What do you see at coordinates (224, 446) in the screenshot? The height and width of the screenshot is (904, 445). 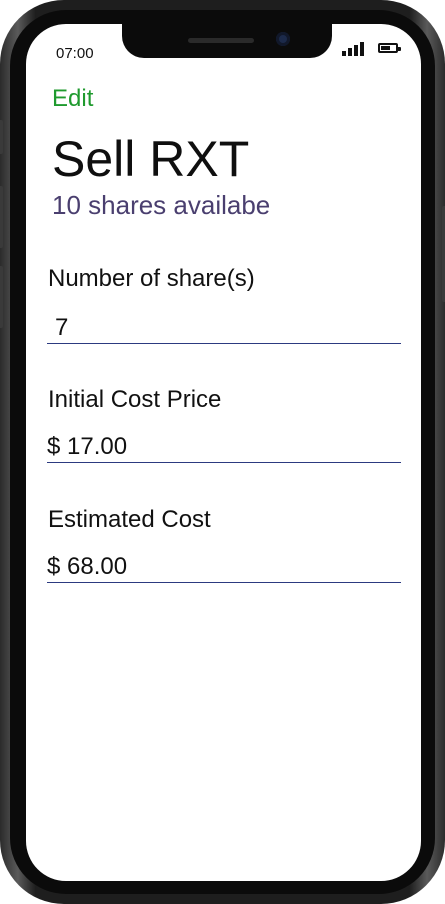 I see `initial-cost-input: $ 17.00` at bounding box center [224, 446].